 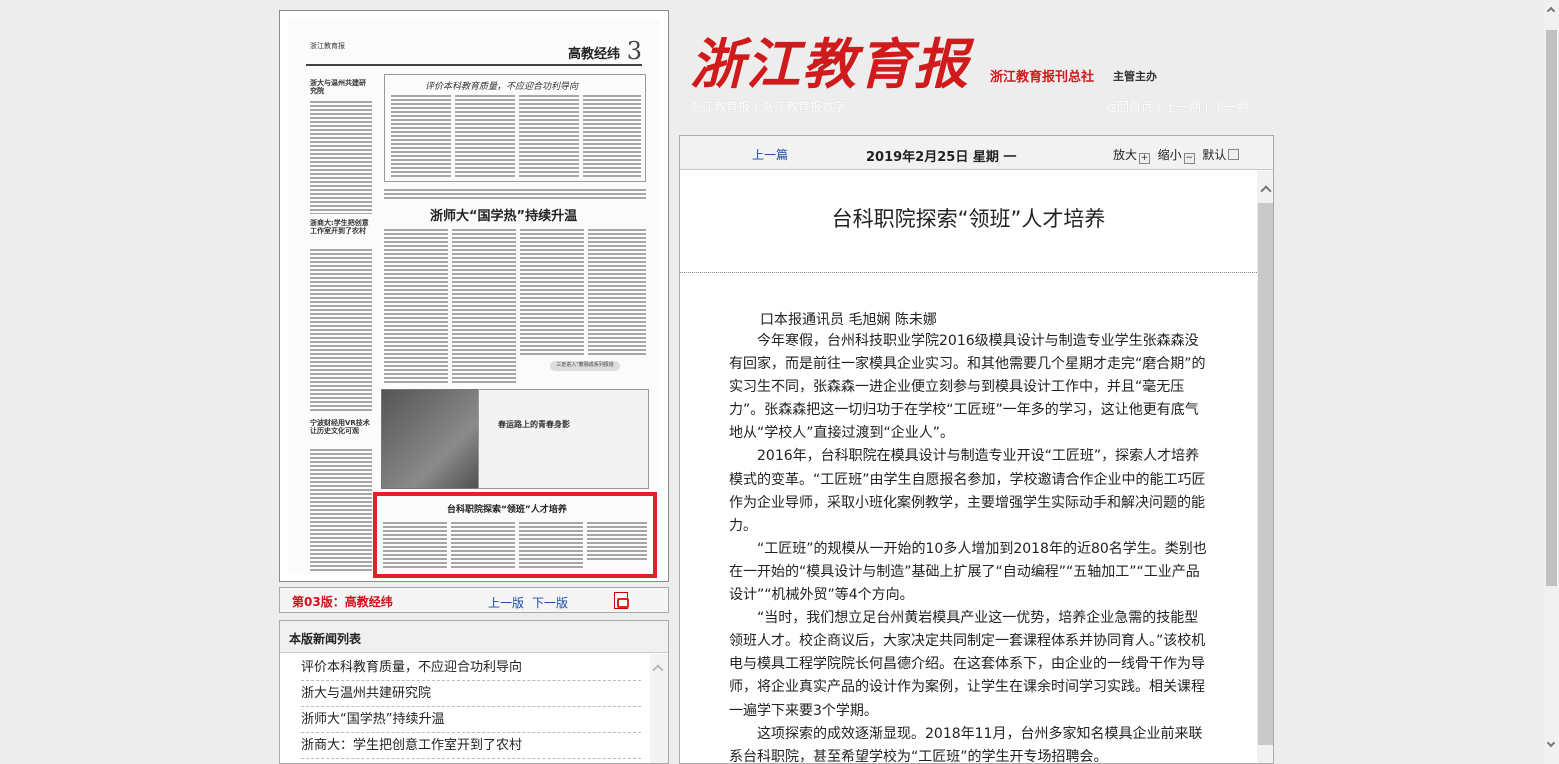 I want to click on news-list-item: 浙商大：学生把创意工作室开到了农村, so click(x=471, y=746).